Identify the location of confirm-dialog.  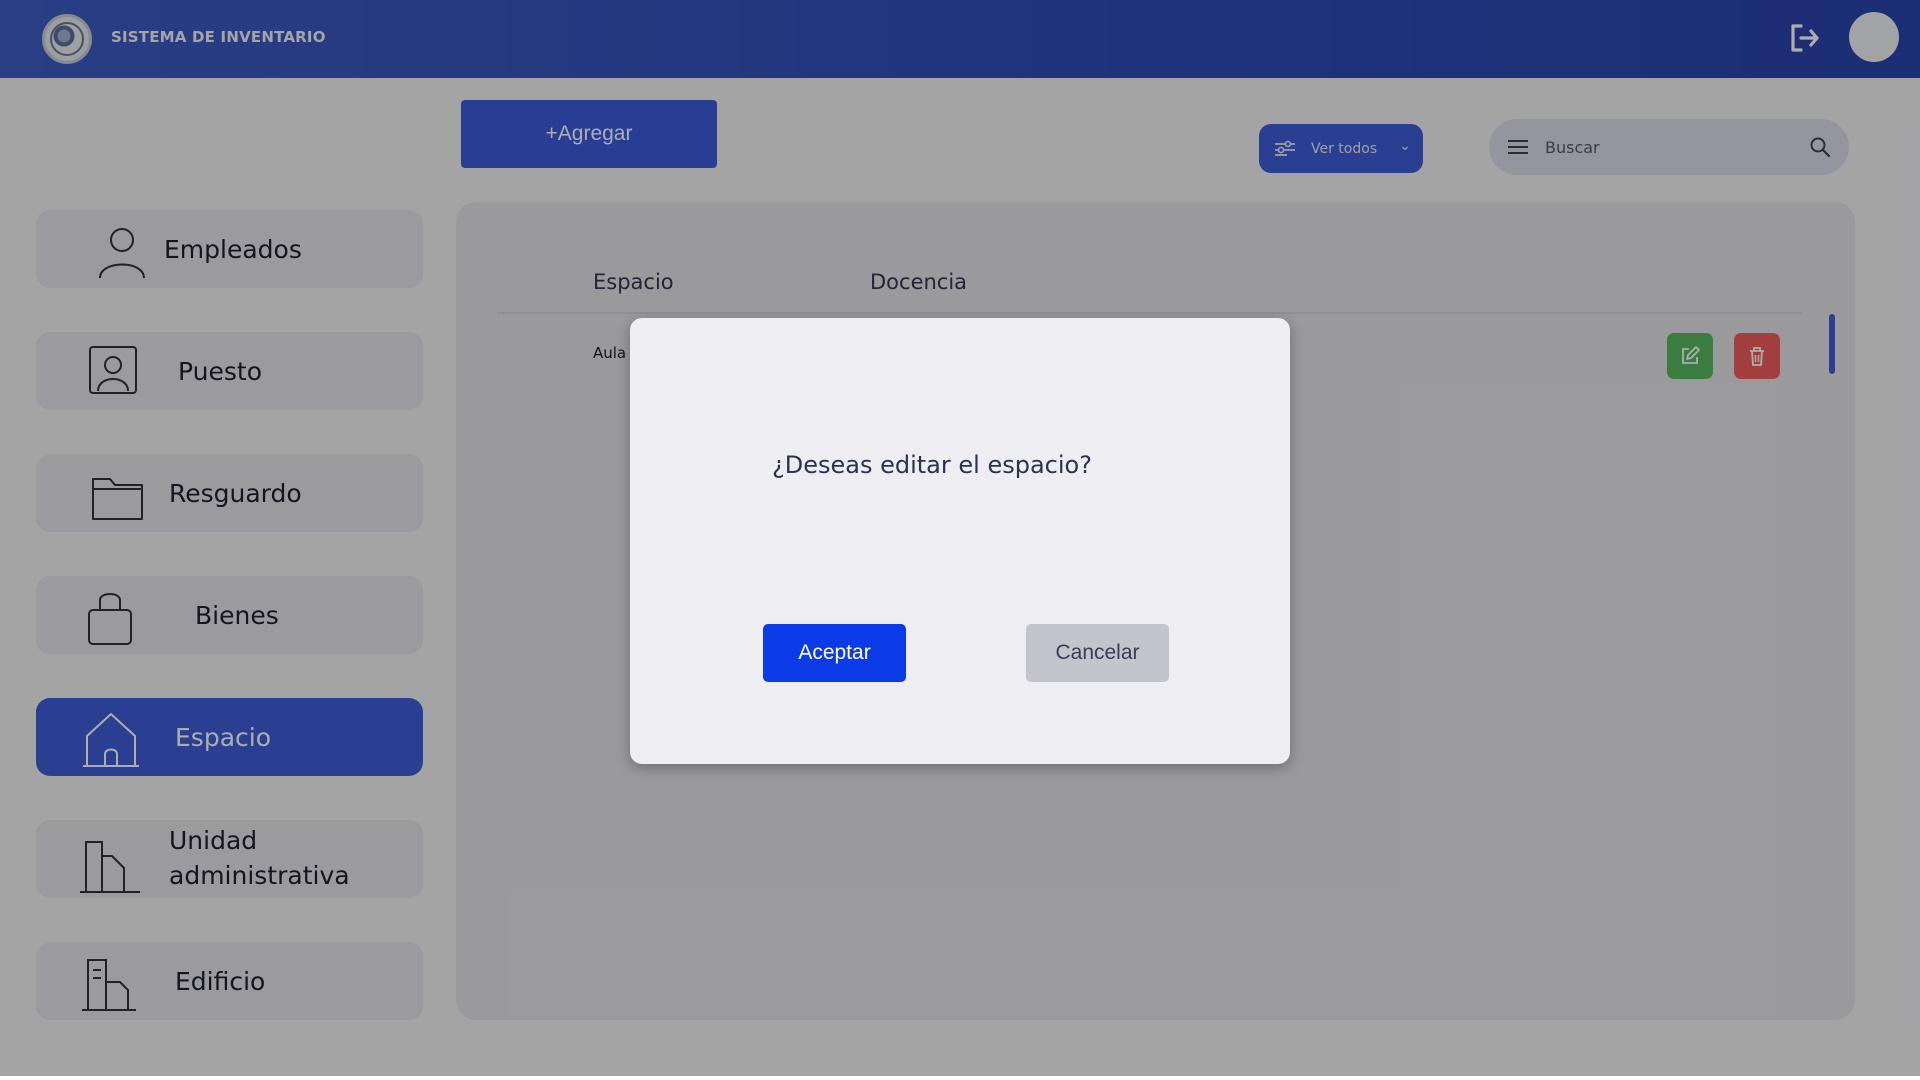
(960, 541).